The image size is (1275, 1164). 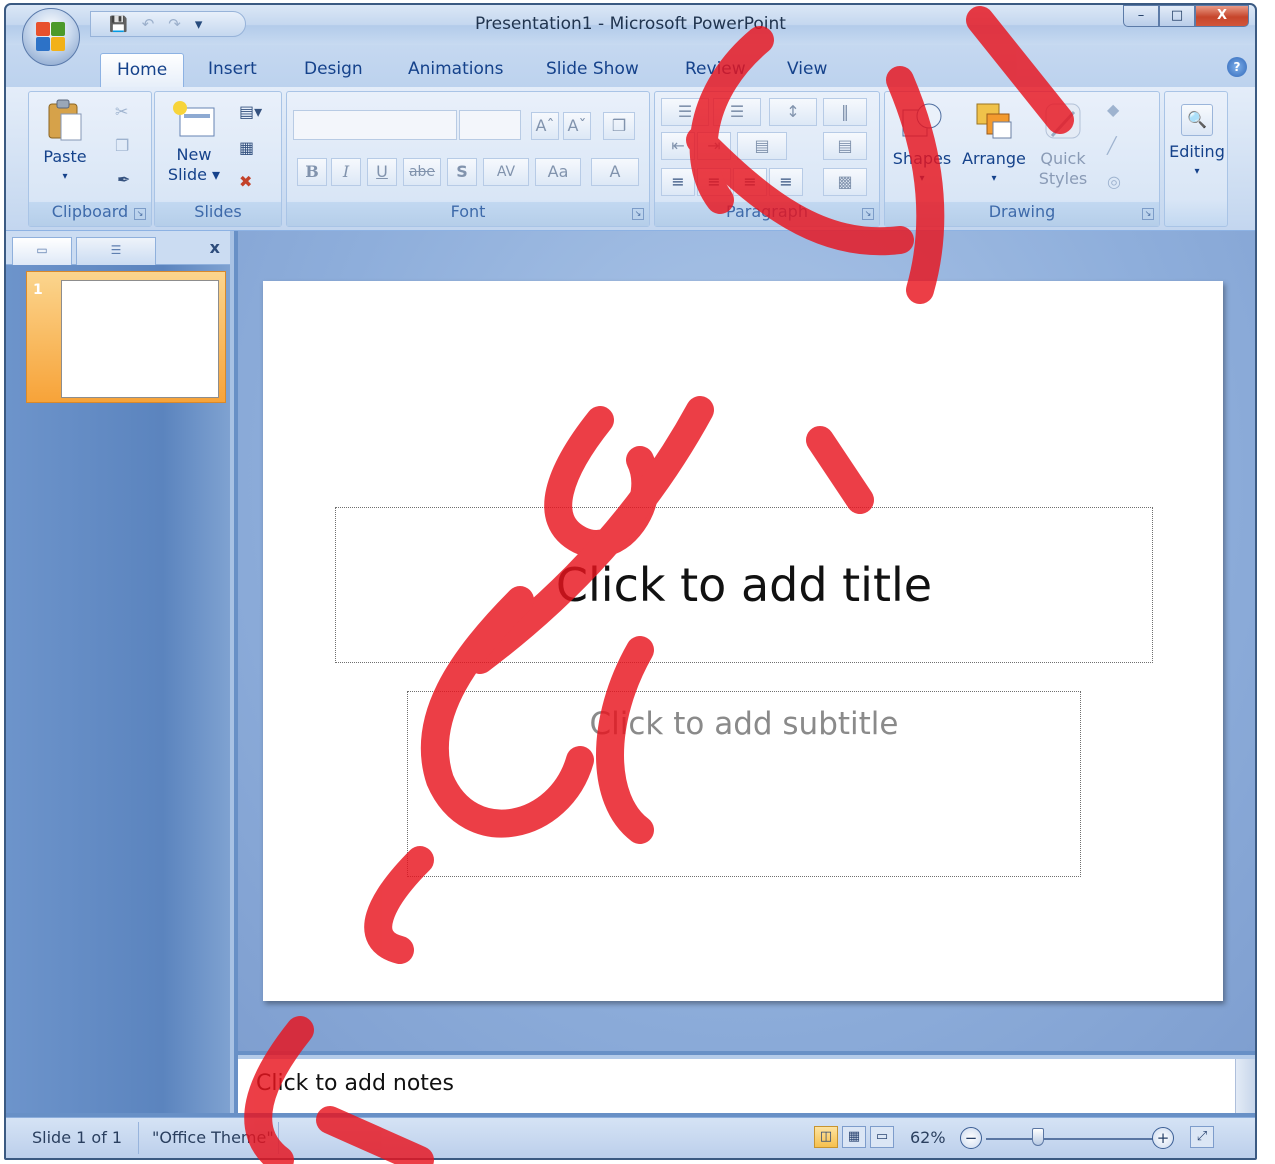 What do you see at coordinates (1148, 214) in the screenshot?
I see `drawing-launcher-icon: ↘` at bounding box center [1148, 214].